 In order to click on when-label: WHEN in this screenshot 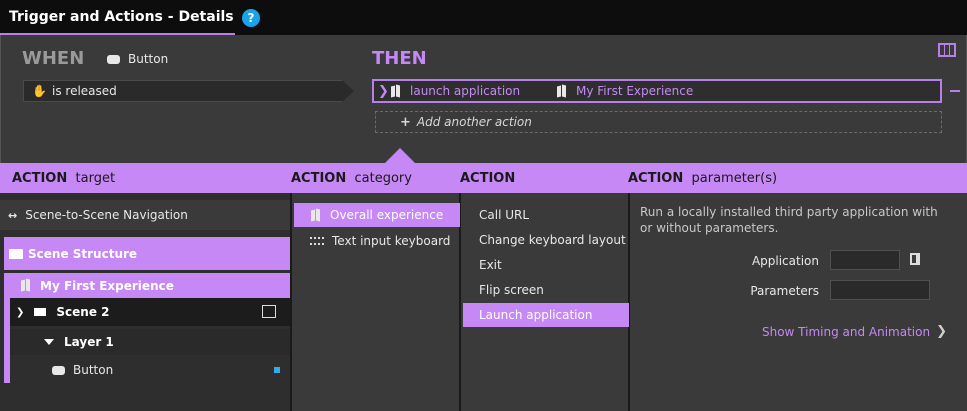, I will do `click(53, 58)`.